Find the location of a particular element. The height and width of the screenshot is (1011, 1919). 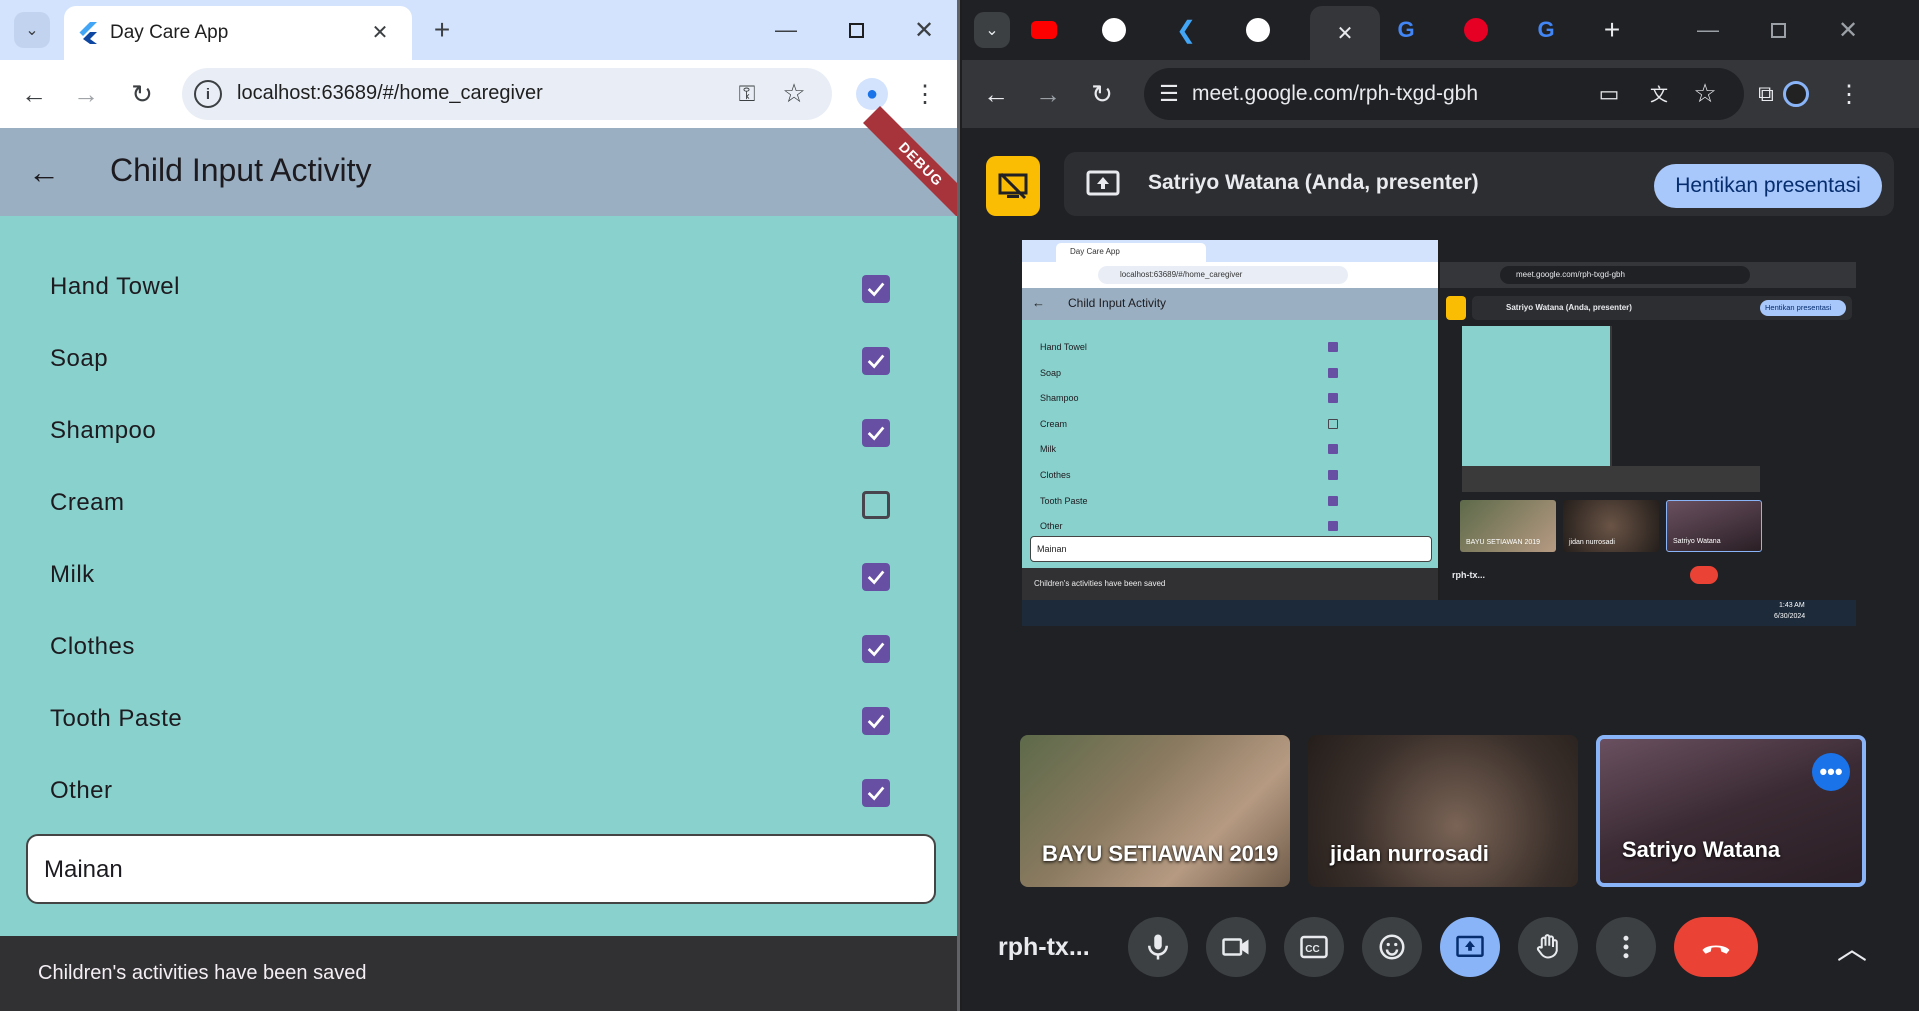

participant-tile-self: ••• Satriyo Watana is located at coordinates (1731, 811).